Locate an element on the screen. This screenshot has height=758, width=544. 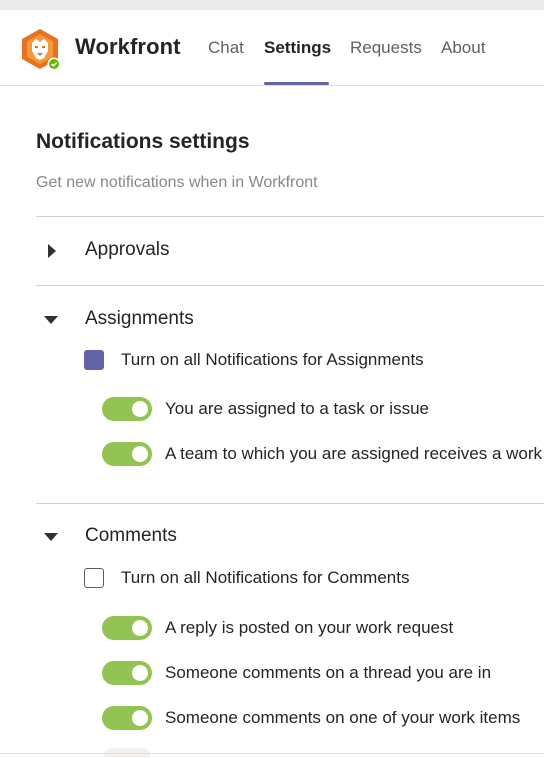
section-assignments-header: Assignments is located at coordinates (290, 320).